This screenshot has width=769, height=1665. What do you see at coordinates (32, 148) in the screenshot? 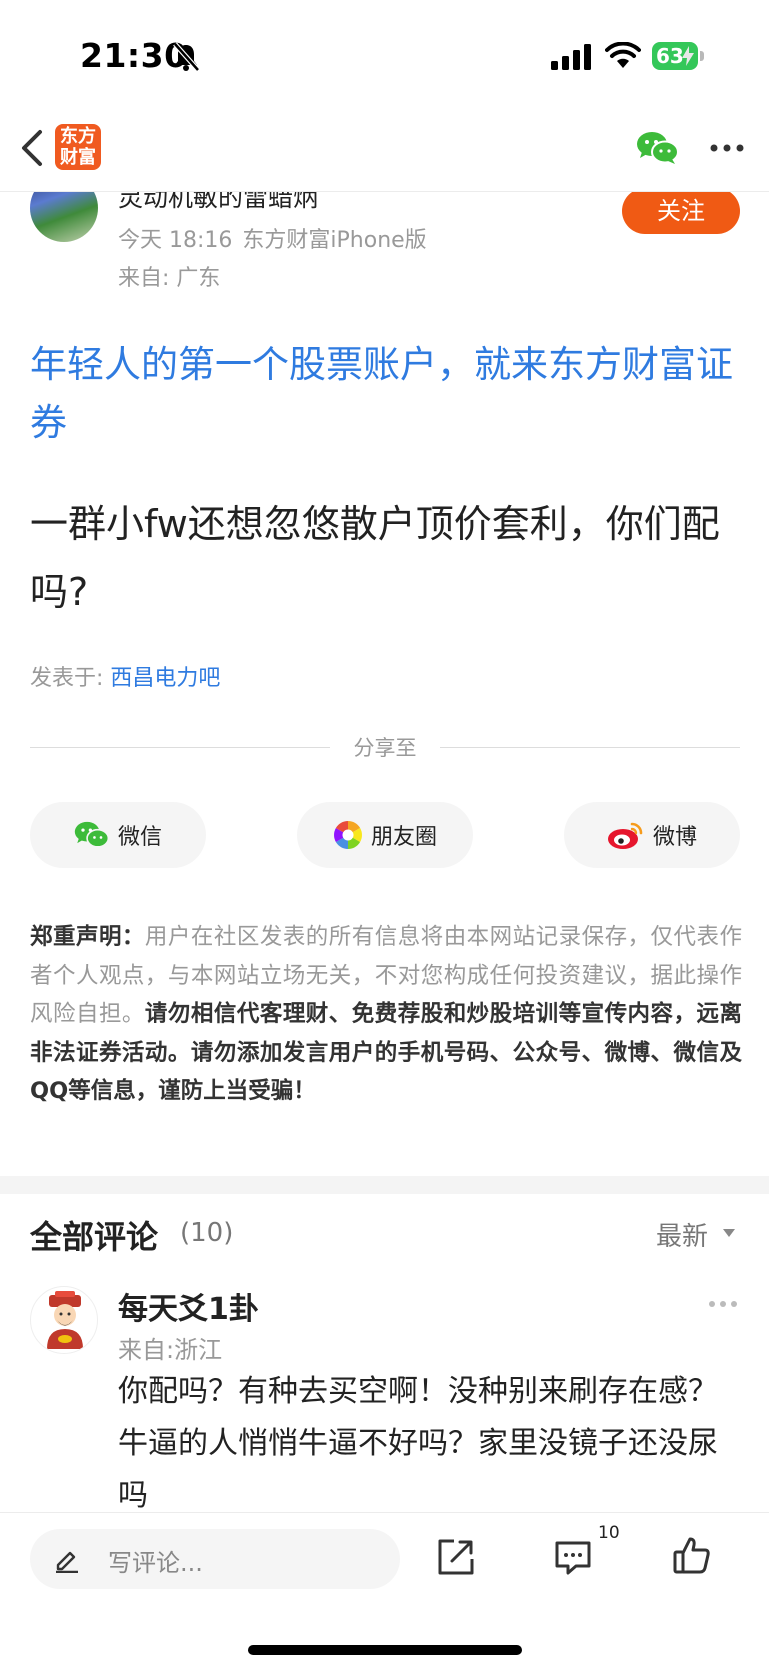
I see `chevron-left-icon` at bounding box center [32, 148].